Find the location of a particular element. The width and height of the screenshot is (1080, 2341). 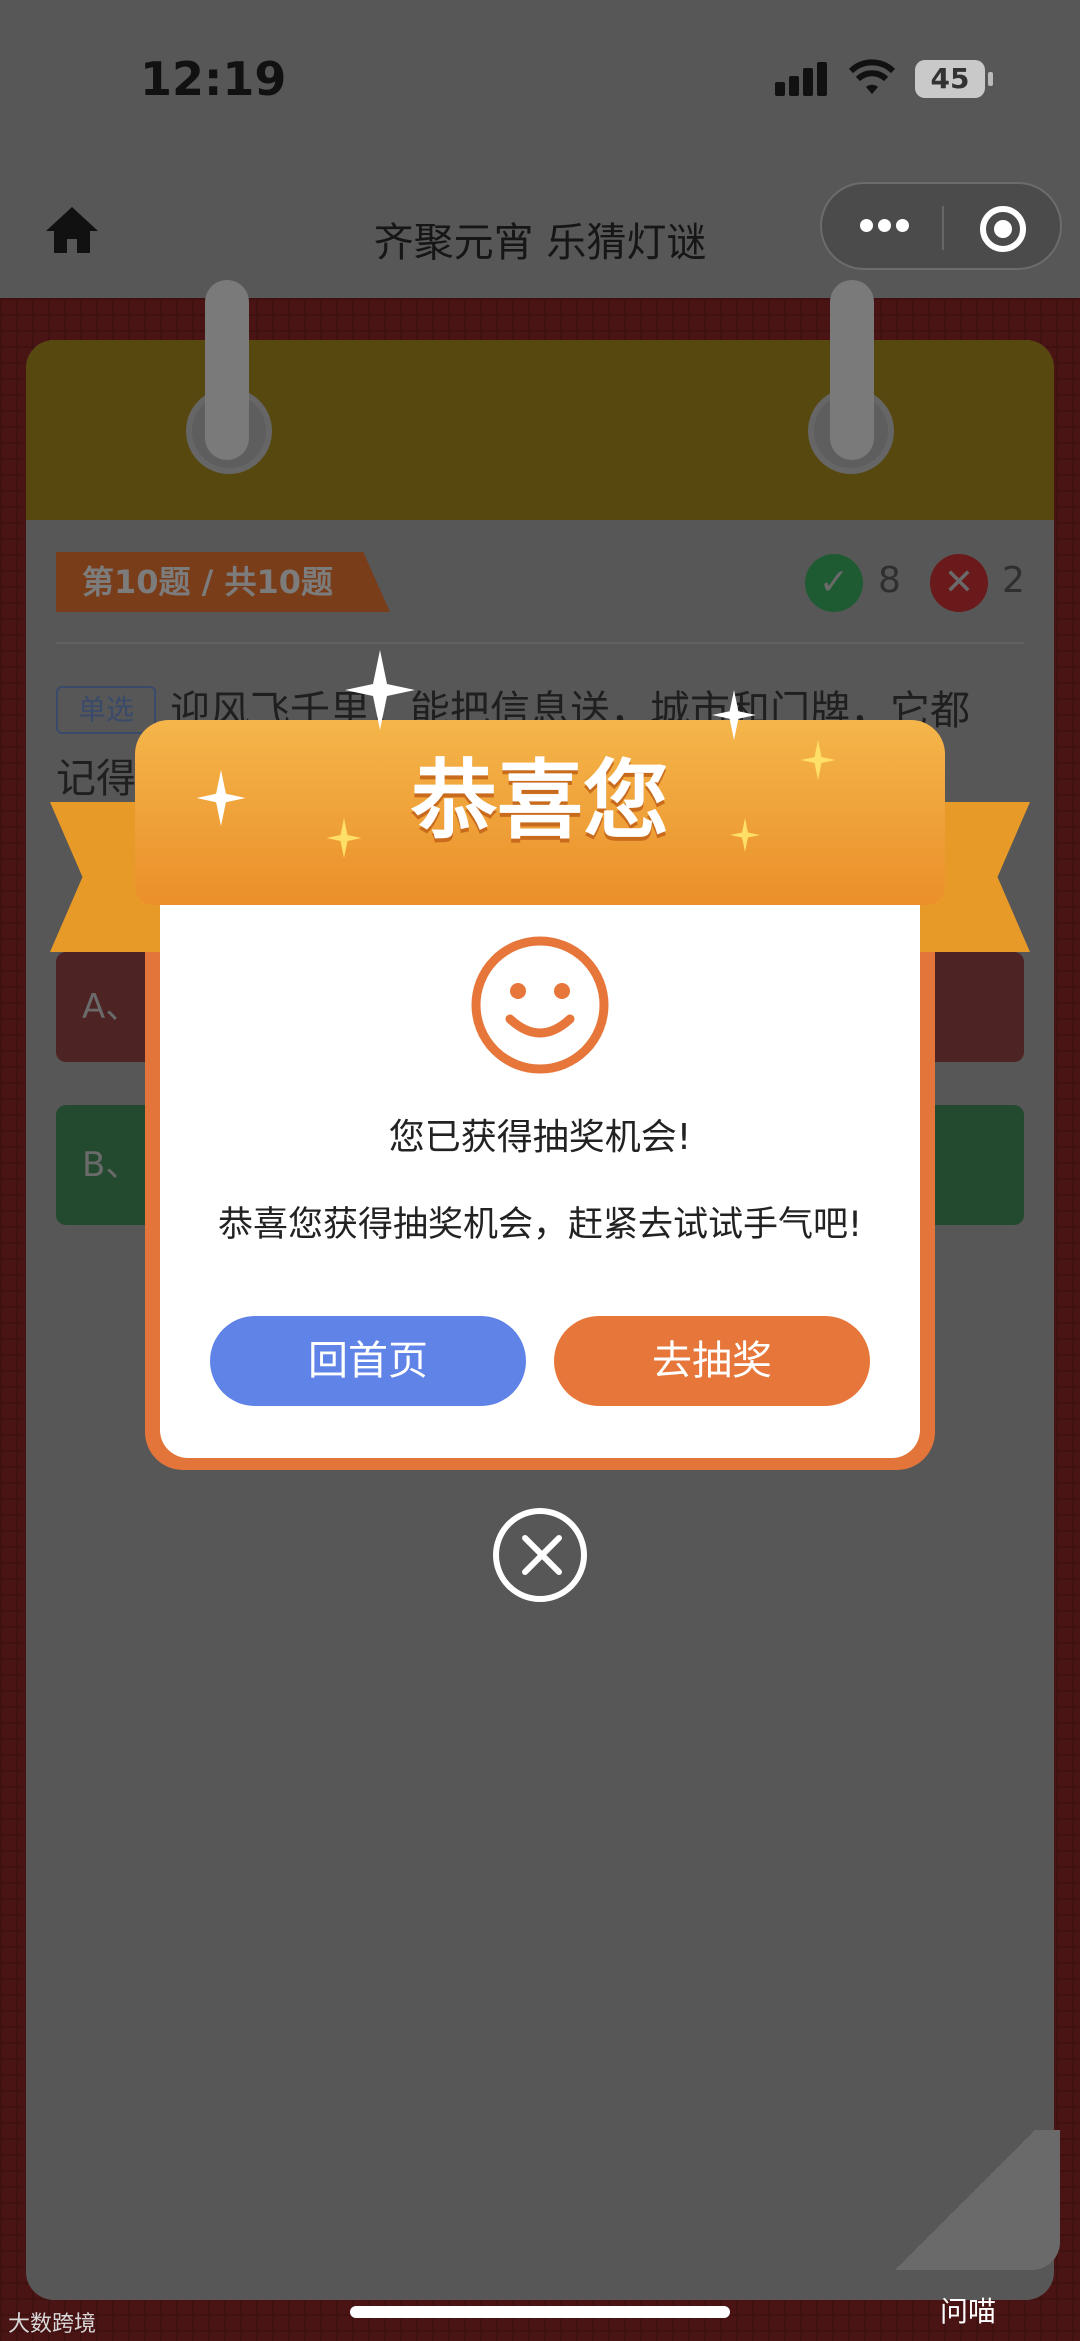

status-bar: 12:19 45 is located at coordinates (540, 75).